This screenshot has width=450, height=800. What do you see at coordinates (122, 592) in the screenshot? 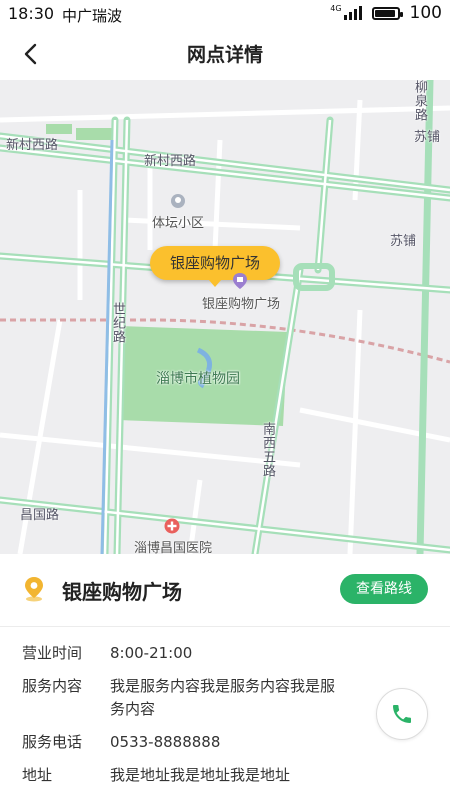
I see `place-name: 银座购物广场` at bounding box center [122, 592].